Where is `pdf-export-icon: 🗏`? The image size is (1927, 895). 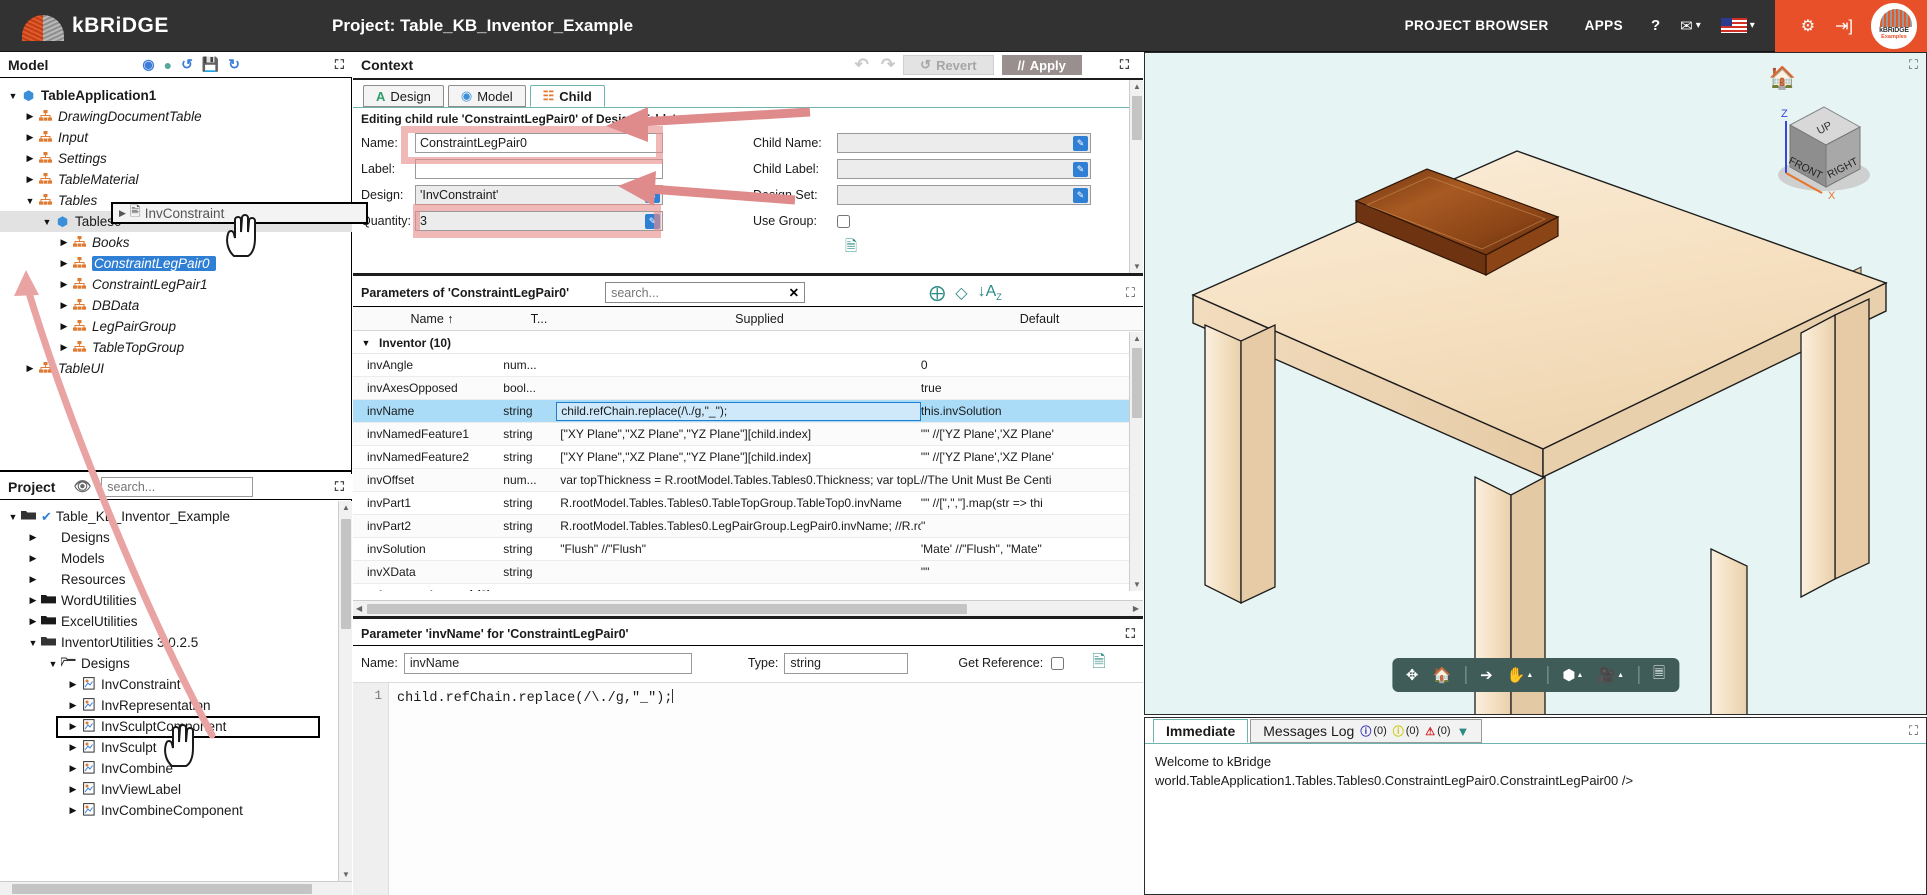 pdf-export-icon: 🗏 is located at coordinates (1659, 675).